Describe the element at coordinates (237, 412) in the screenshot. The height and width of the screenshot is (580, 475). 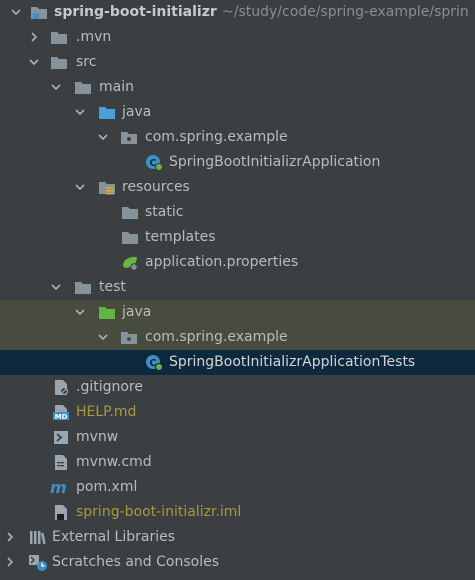
I see `tree-row-help-md: MD HELP.md` at that location.